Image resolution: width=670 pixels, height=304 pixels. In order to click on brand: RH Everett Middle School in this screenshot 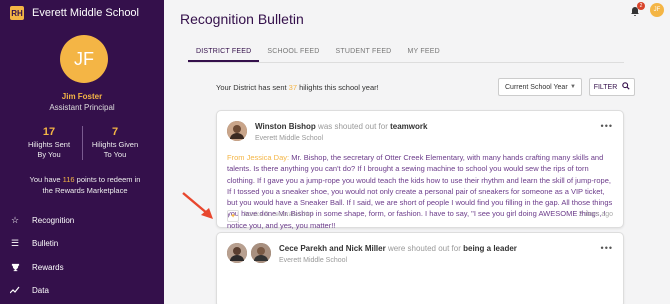, I will do `click(82, 13)`.